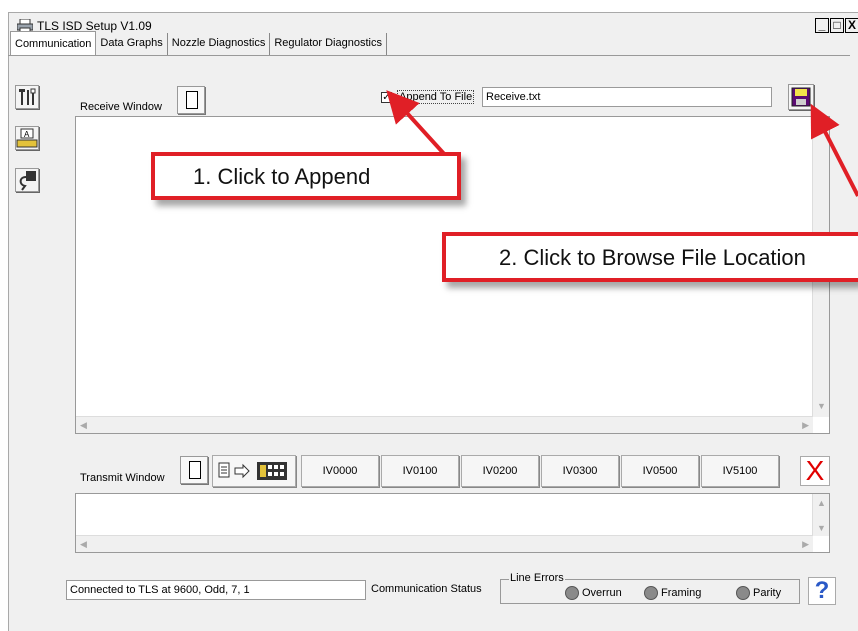  I want to click on new-transmit-button, so click(194, 470).